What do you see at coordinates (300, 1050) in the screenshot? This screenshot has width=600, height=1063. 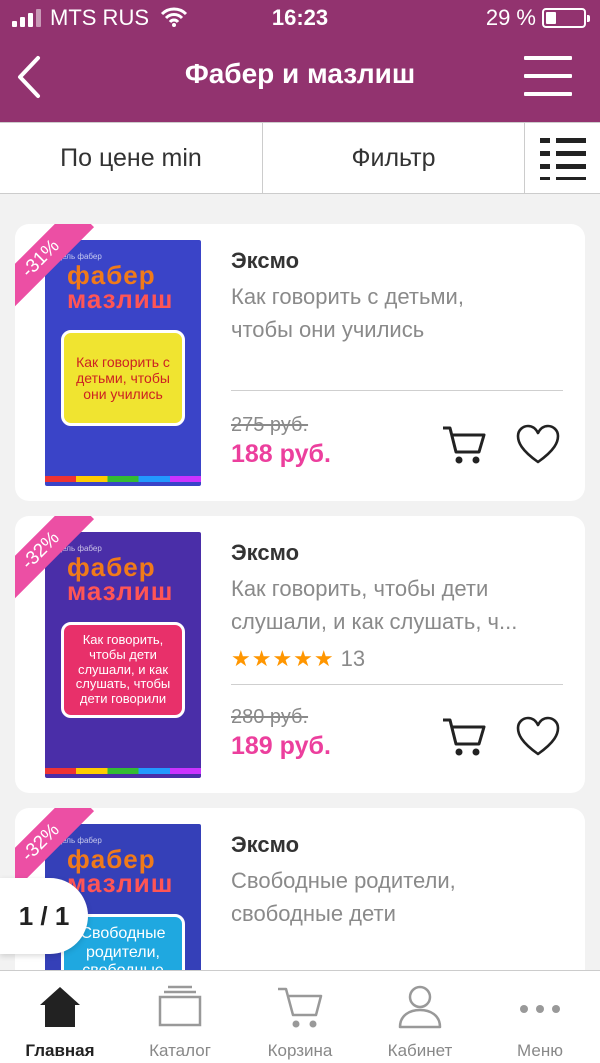 I see `tab-cart-label: Корзина` at bounding box center [300, 1050].